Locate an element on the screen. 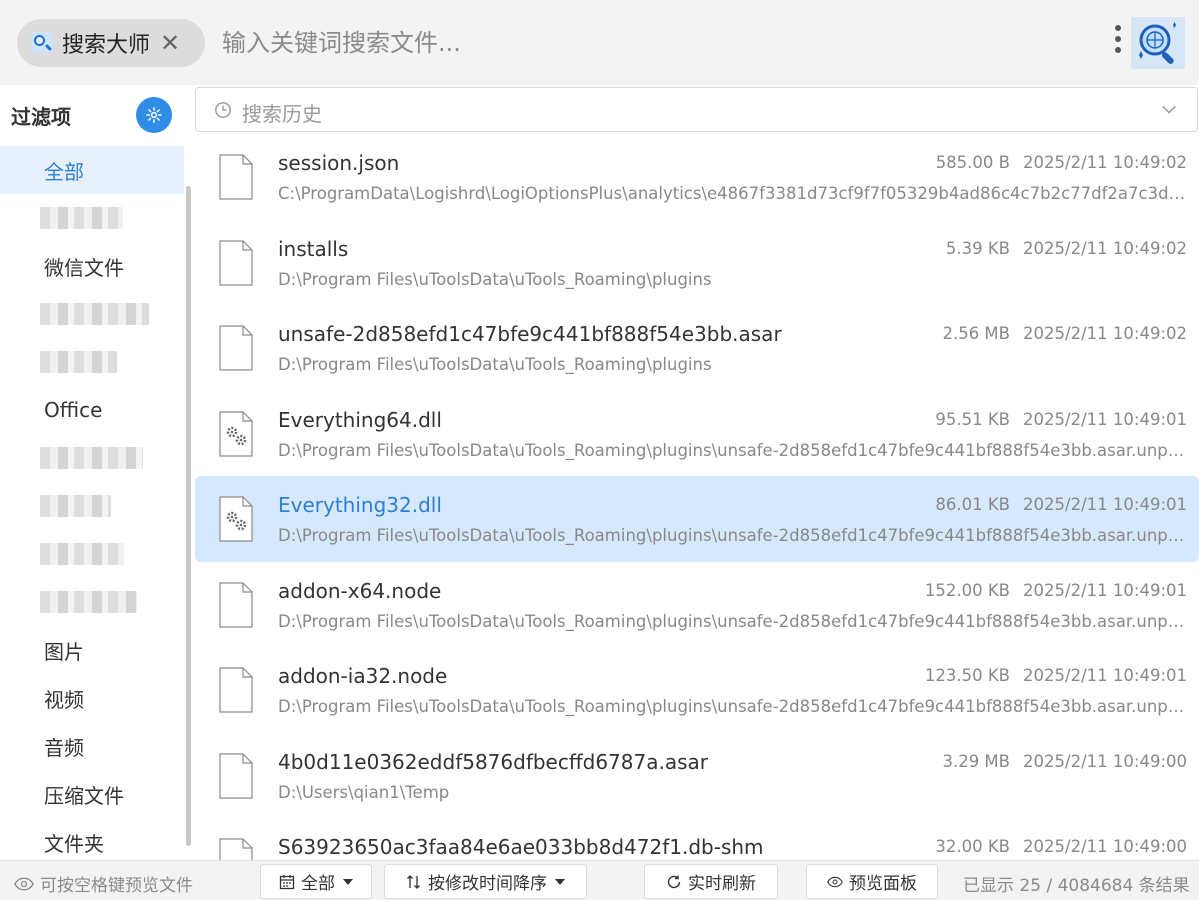 Image resolution: width=1199 pixels, height=900 pixels. close-icon: ✕ is located at coordinates (170, 43).